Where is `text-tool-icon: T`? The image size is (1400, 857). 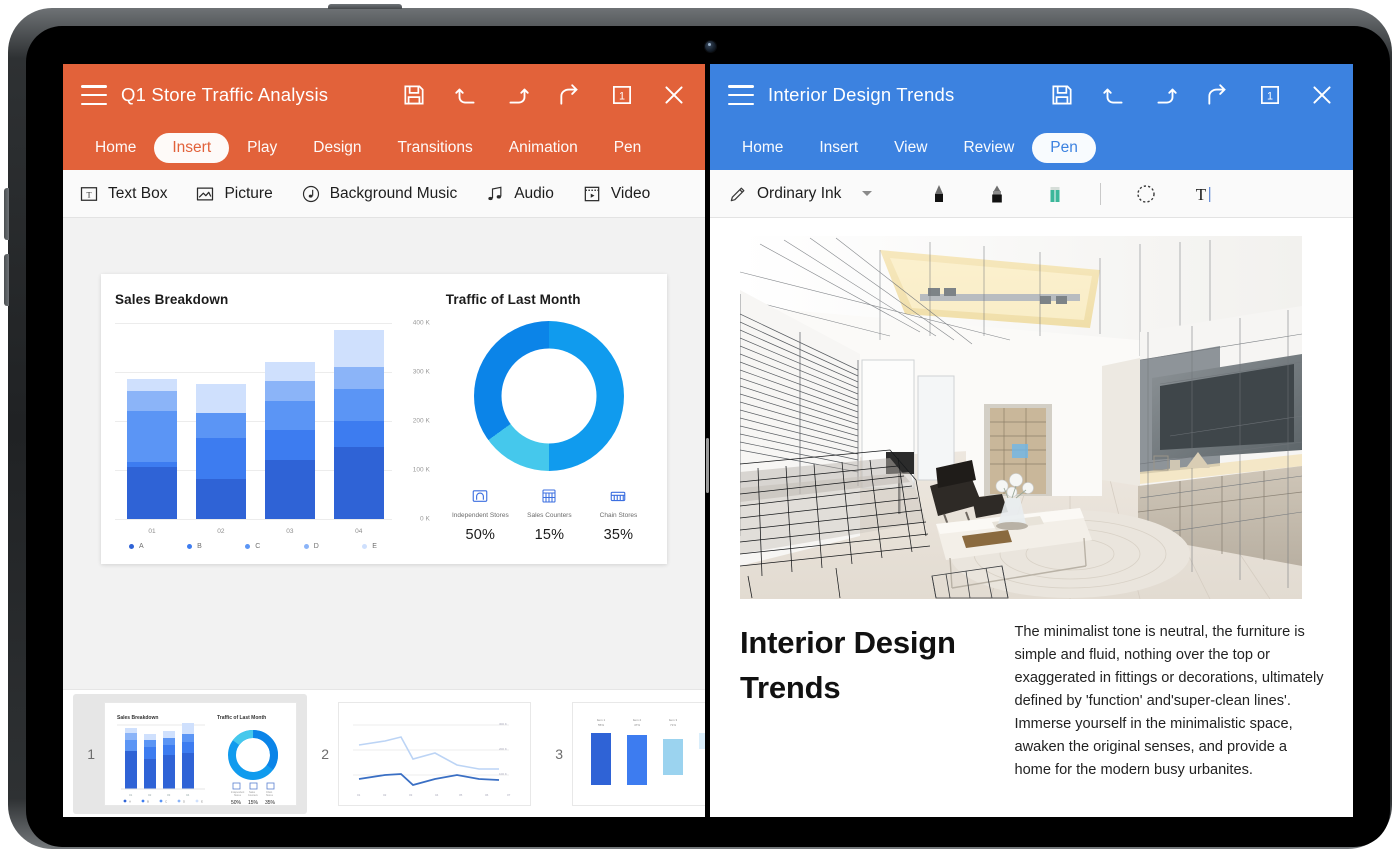
text-tool-icon: T is located at coordinates (1204, 194).